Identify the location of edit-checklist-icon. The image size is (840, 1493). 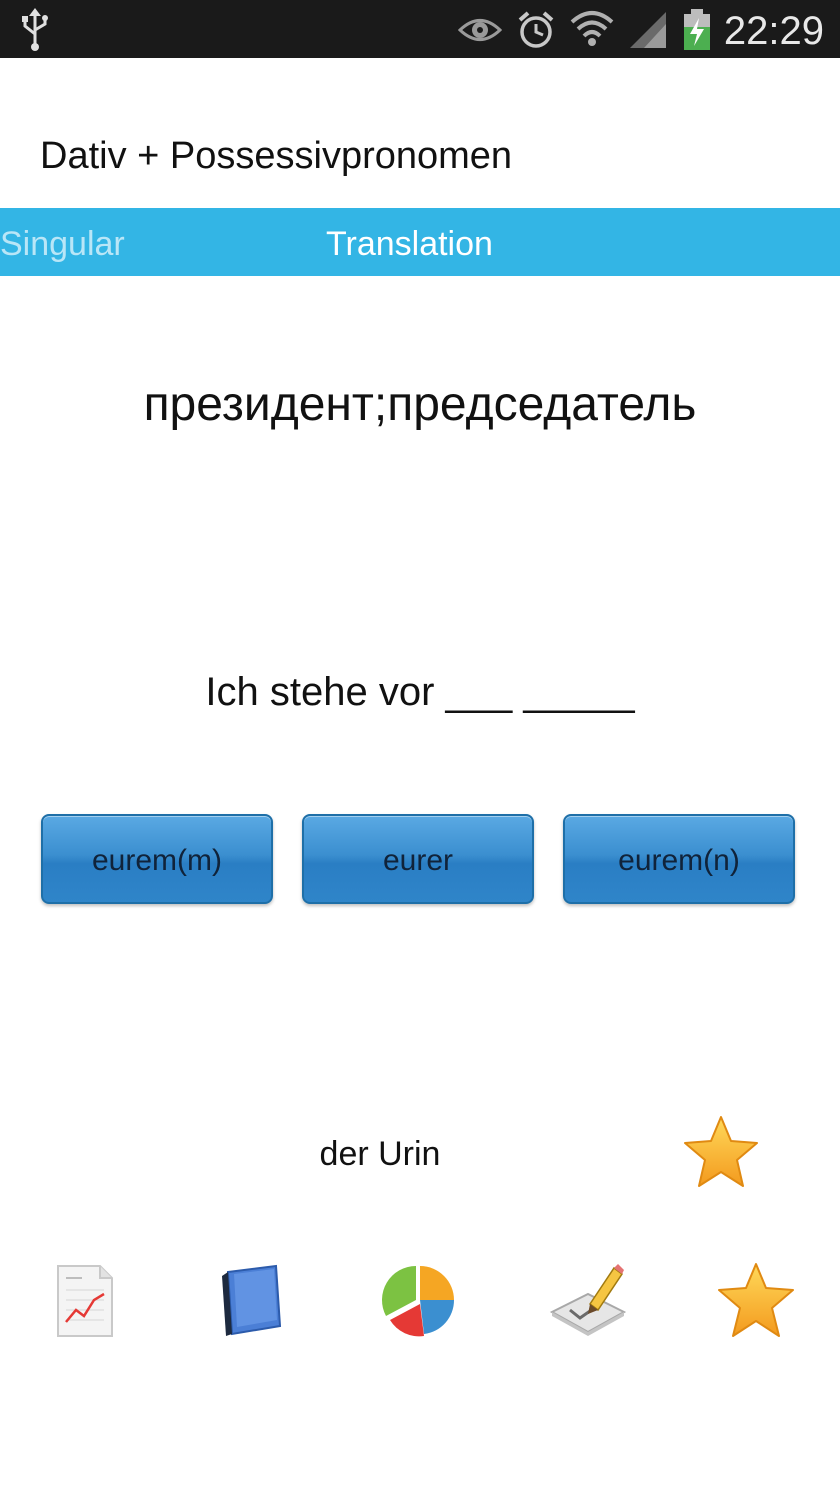
(588, 1300).